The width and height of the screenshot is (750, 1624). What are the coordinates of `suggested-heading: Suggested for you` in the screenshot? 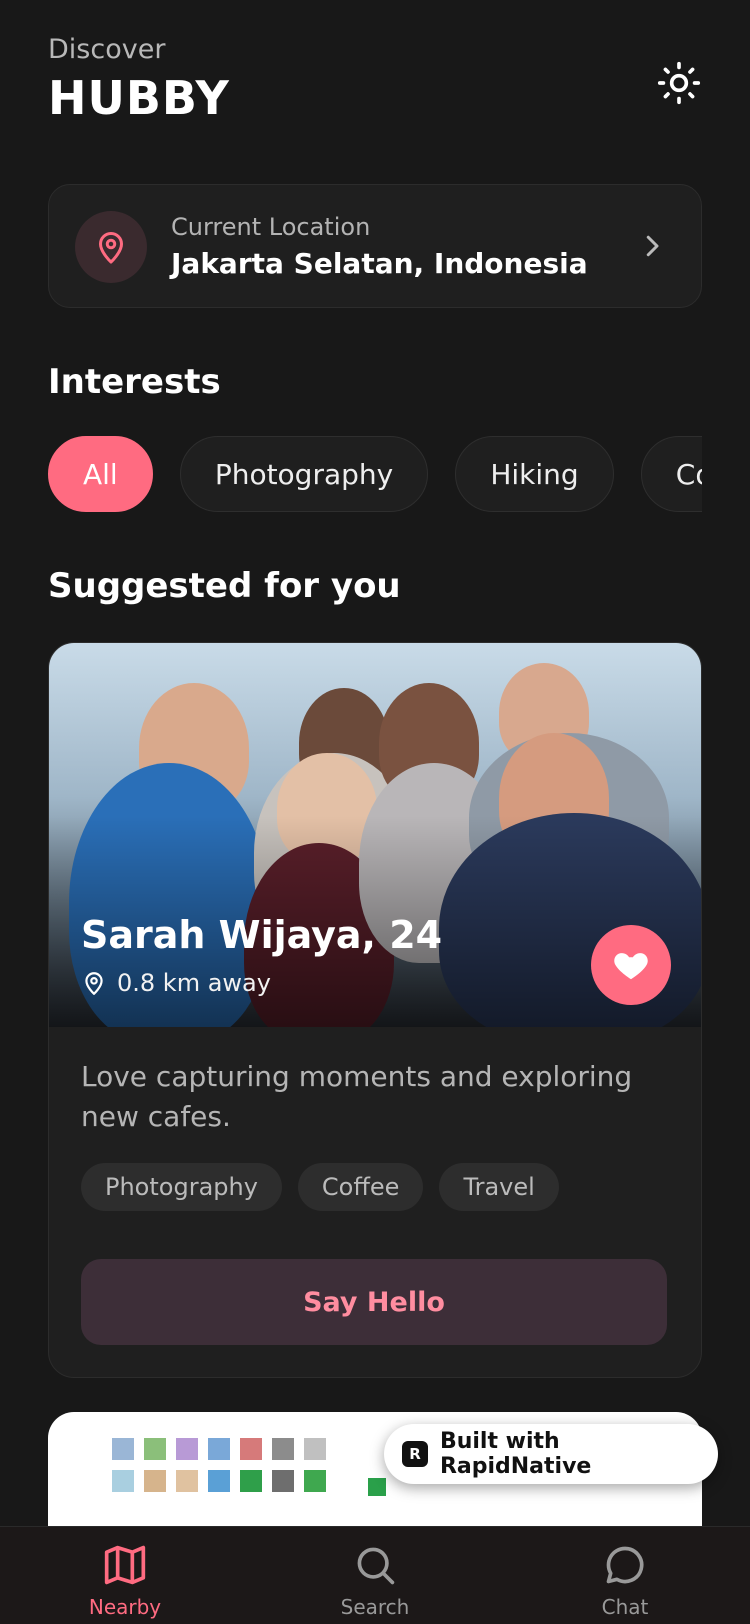 It's located at (224, 586).